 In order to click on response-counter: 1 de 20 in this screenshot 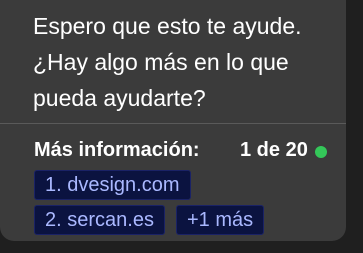, I will do `click(283, 150)`.